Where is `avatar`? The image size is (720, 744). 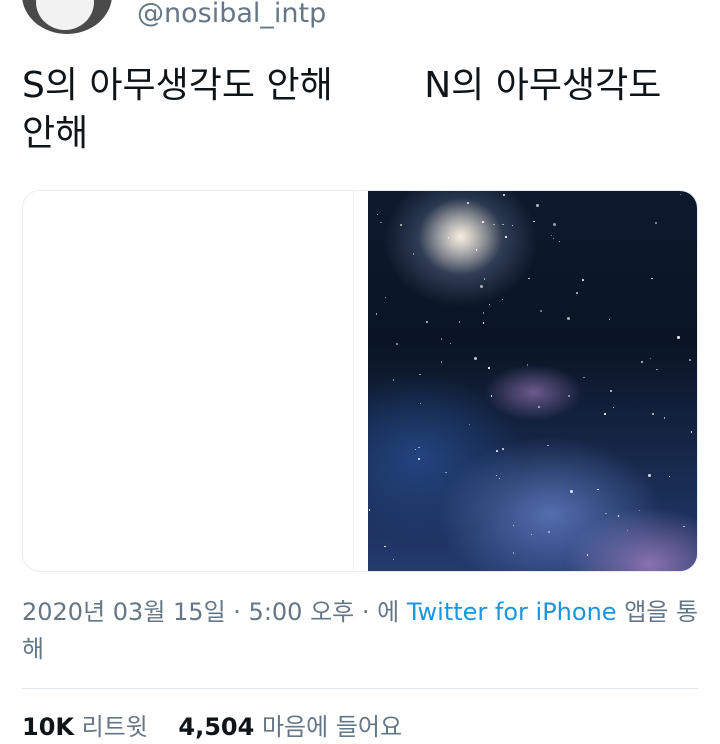 avatar is located at coordinates (67, 17).